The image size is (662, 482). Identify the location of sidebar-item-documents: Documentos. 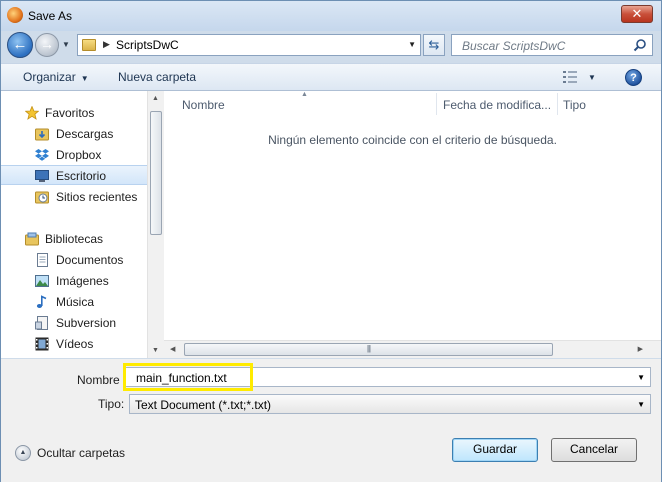
(74, 260).